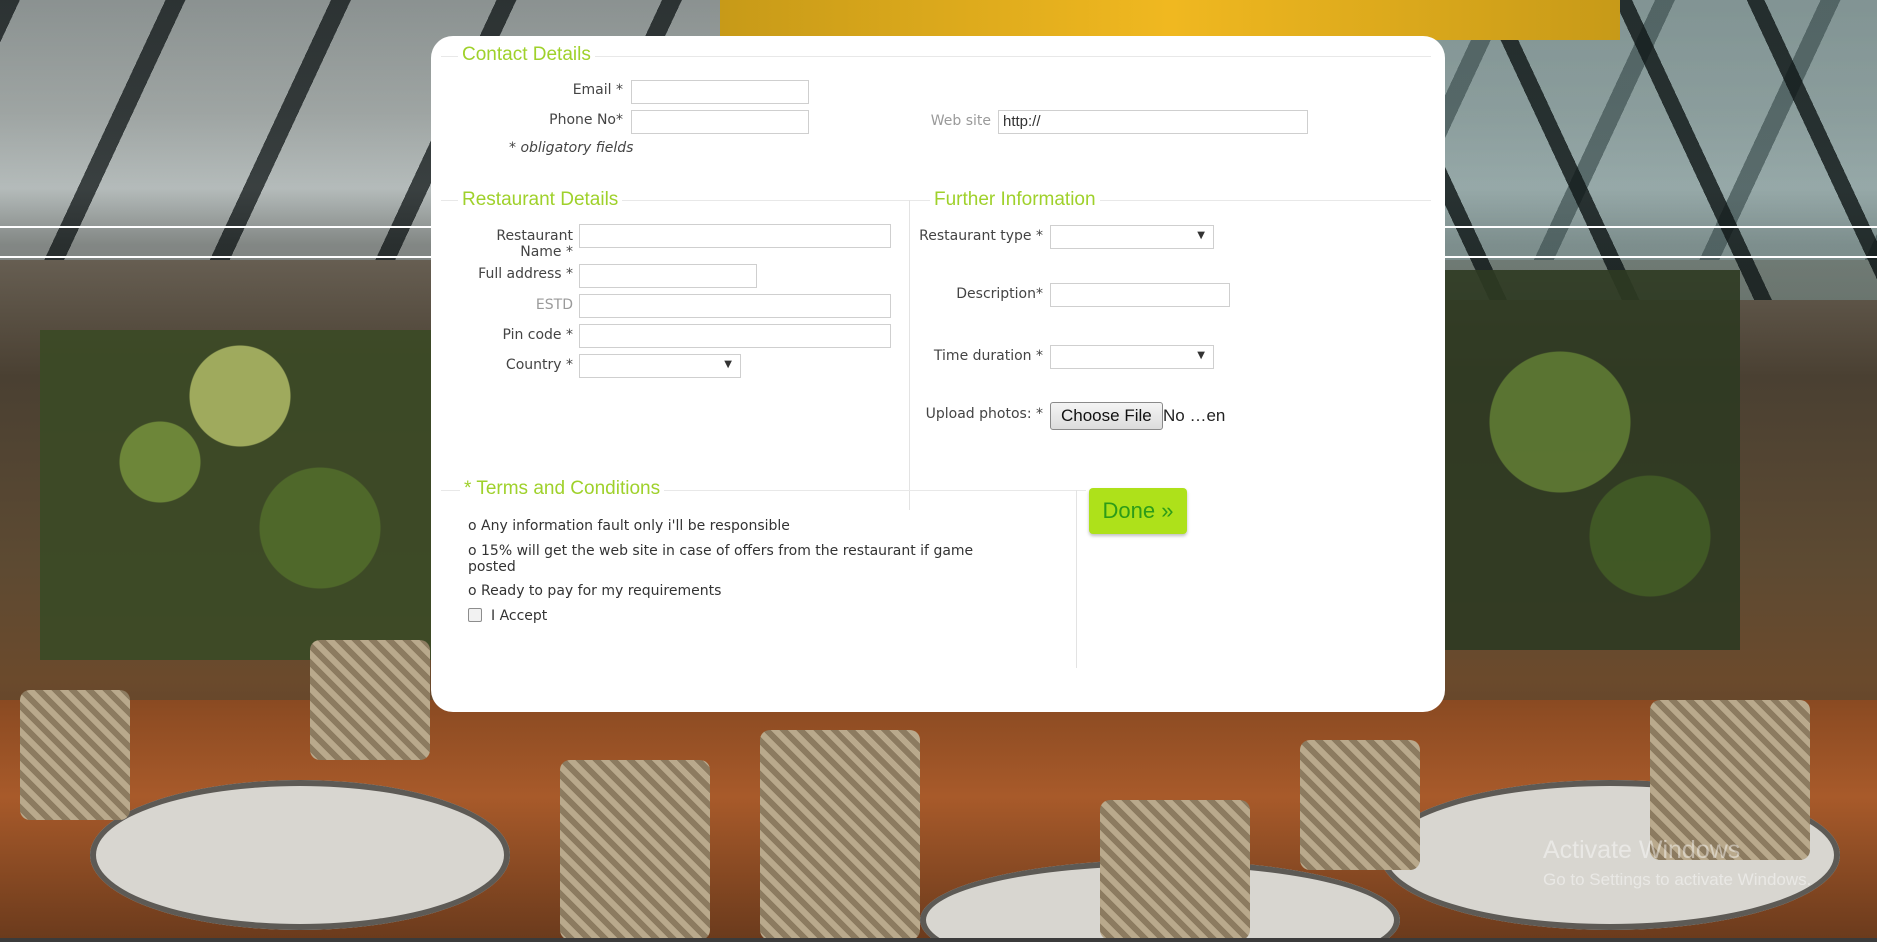  Describe the element at coordinates (668, 276) in the screenshot. I see `full-address-input` at that location.